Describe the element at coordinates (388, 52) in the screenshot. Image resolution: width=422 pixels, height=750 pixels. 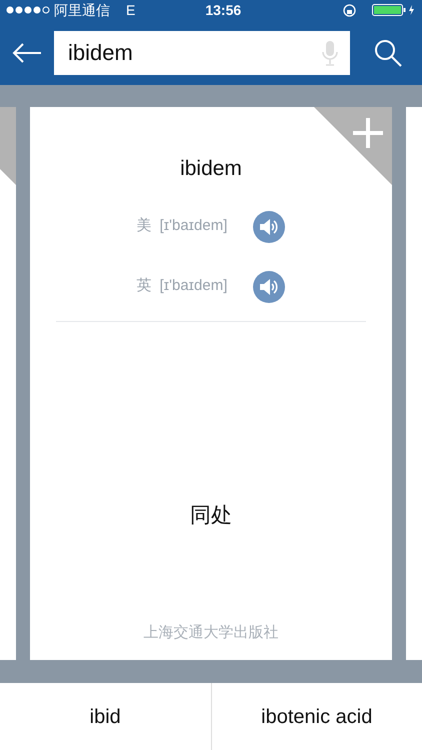
I see `search-icon` at that location.